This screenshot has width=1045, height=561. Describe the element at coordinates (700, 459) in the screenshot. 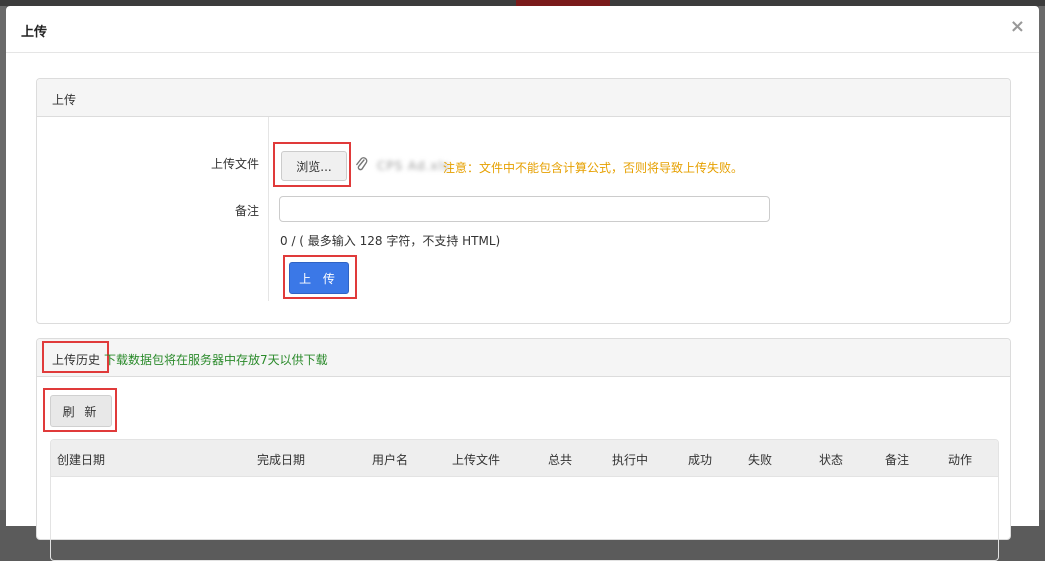

I see `col-success: 成功` at that location.